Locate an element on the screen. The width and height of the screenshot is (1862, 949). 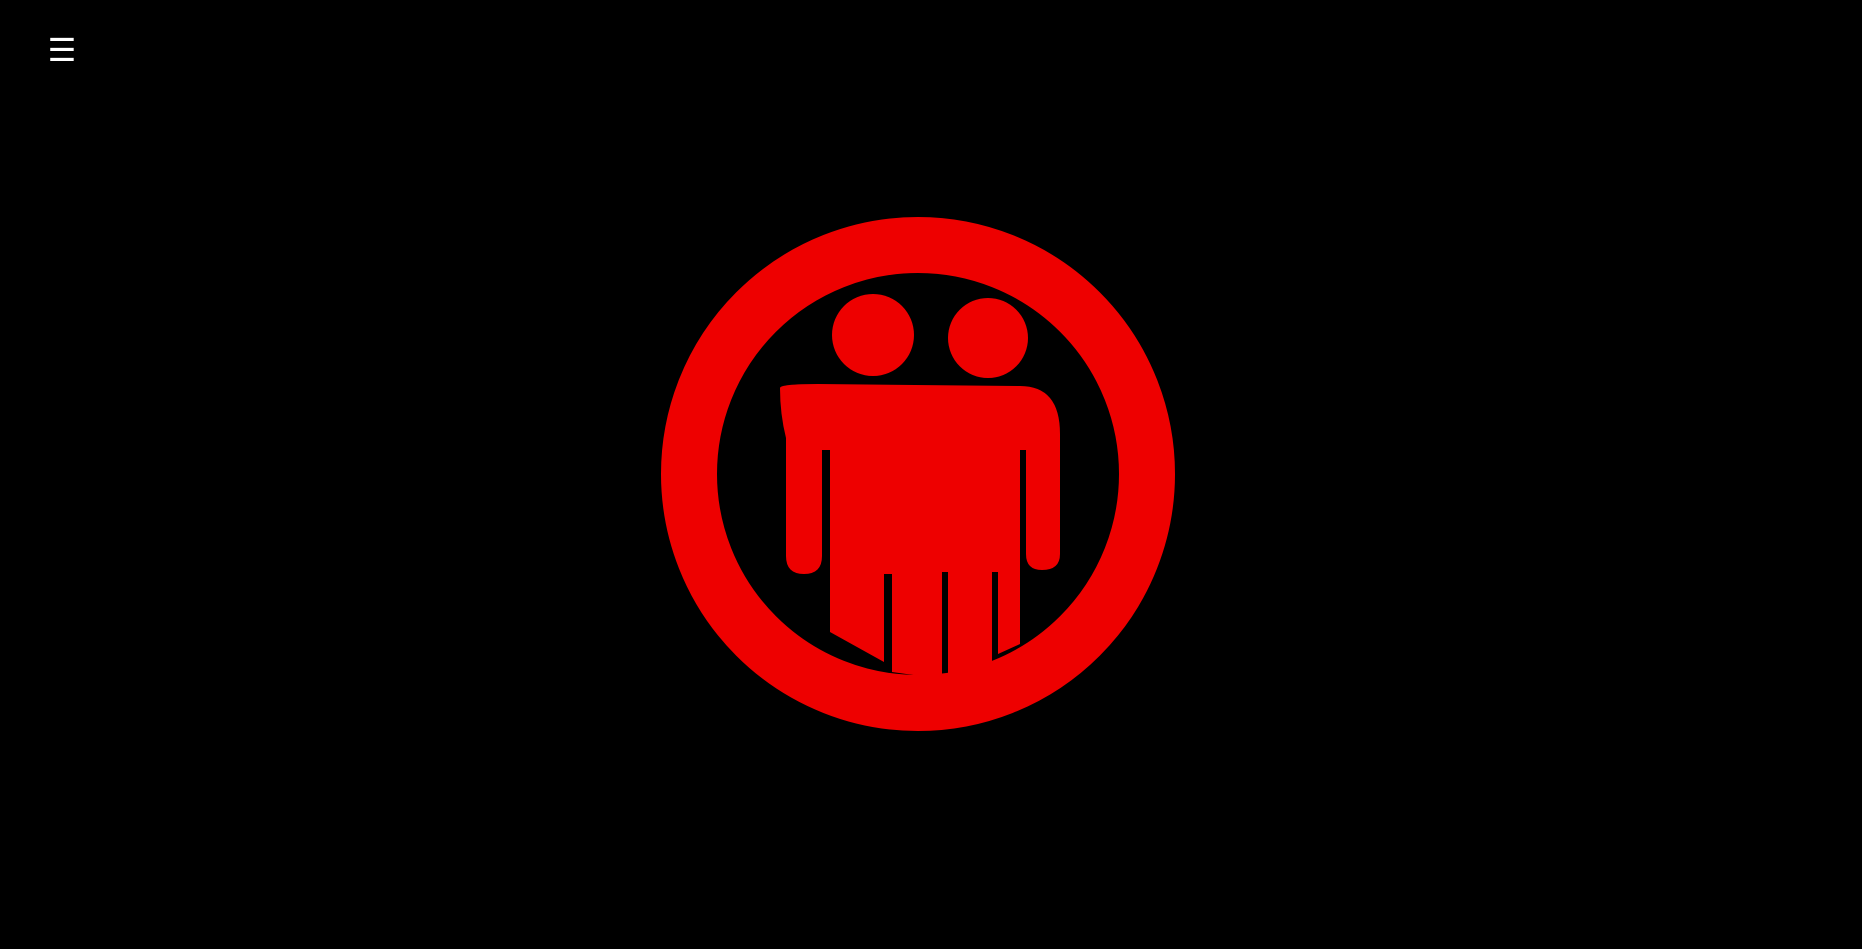
logo-head-right is located at coordinates (988, 338).